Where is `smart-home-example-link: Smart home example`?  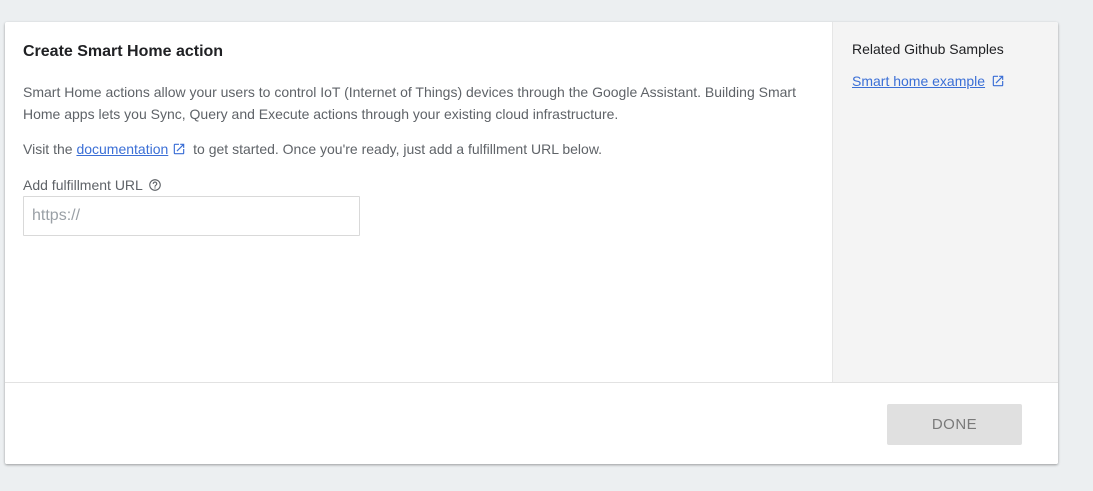
smart-home-example-link: Smart home example is located at coordinates (918, 81).